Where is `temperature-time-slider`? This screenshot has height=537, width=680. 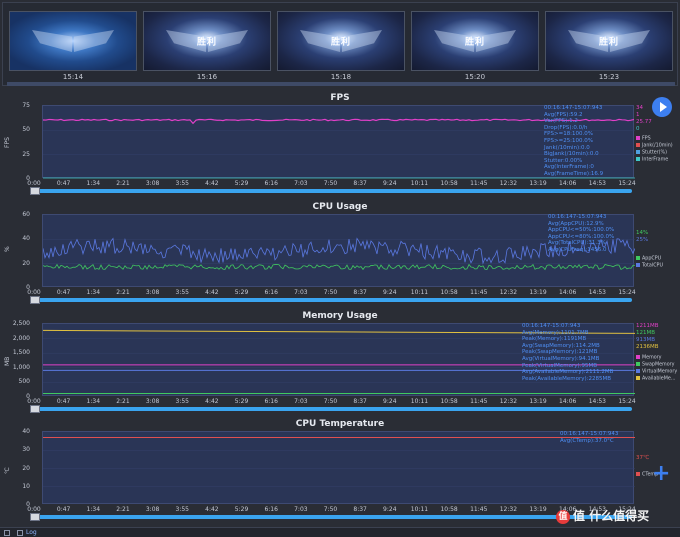
temperature-time-slider is located at coordinates (332, 517).